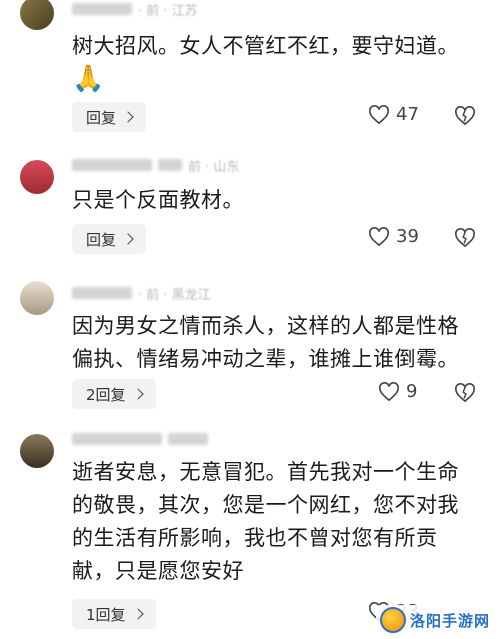 This screenshot has height=639, width=500. What do you see at coordinates (174, 295) in the screenshot?
I see `comment-location: · 前 · 黑龙江` at bounding box center [174, 295].